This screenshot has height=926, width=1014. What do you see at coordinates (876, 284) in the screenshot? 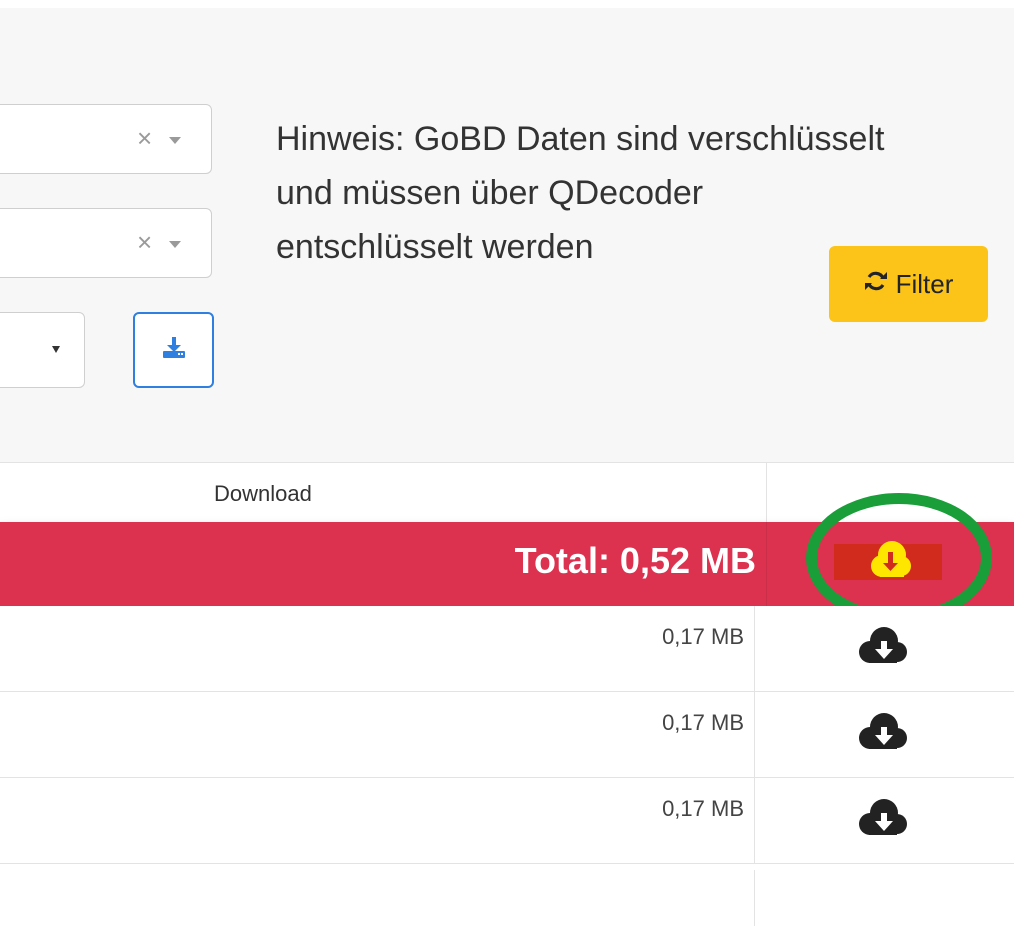
I see `refresh-icon` at bounding box center [876, 284].